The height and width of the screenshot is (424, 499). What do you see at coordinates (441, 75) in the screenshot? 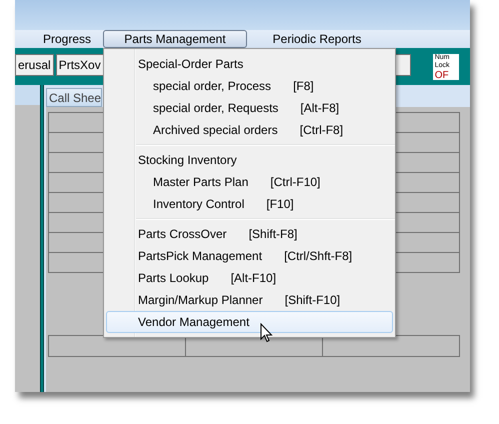
I see `num-lock-state: OF` at bounding box center [441, 75].